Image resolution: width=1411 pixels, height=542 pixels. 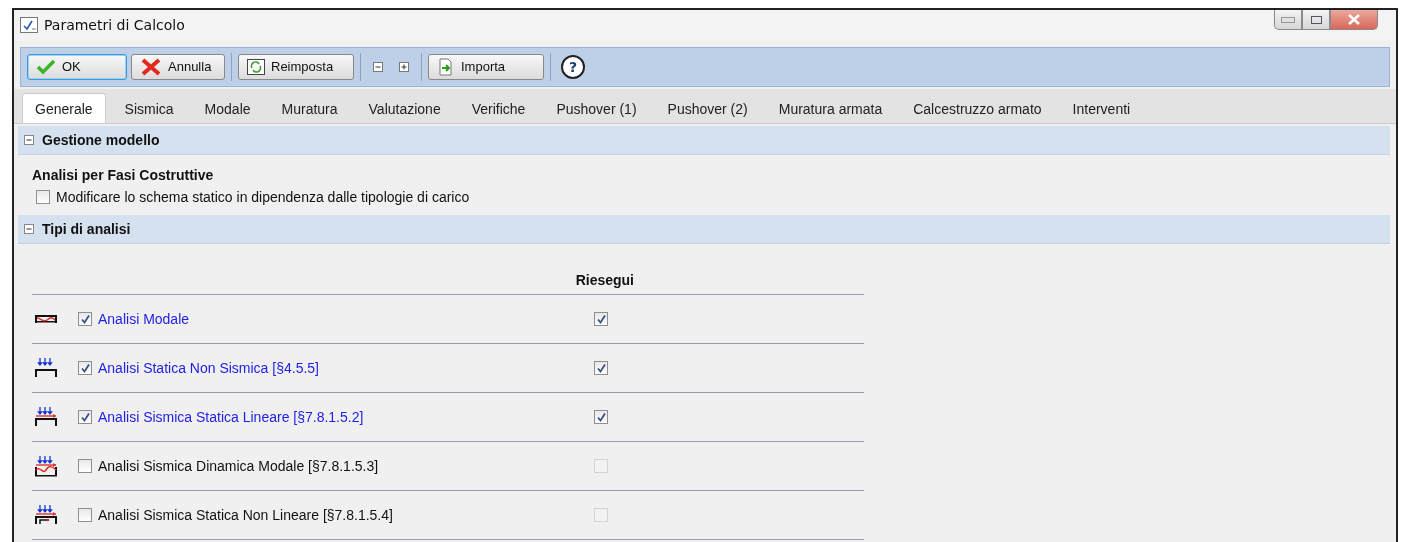 What do you see at coordinates (256, 66) in the screenshot?
I see `refresh-icon` at bounding box center [256, 66].